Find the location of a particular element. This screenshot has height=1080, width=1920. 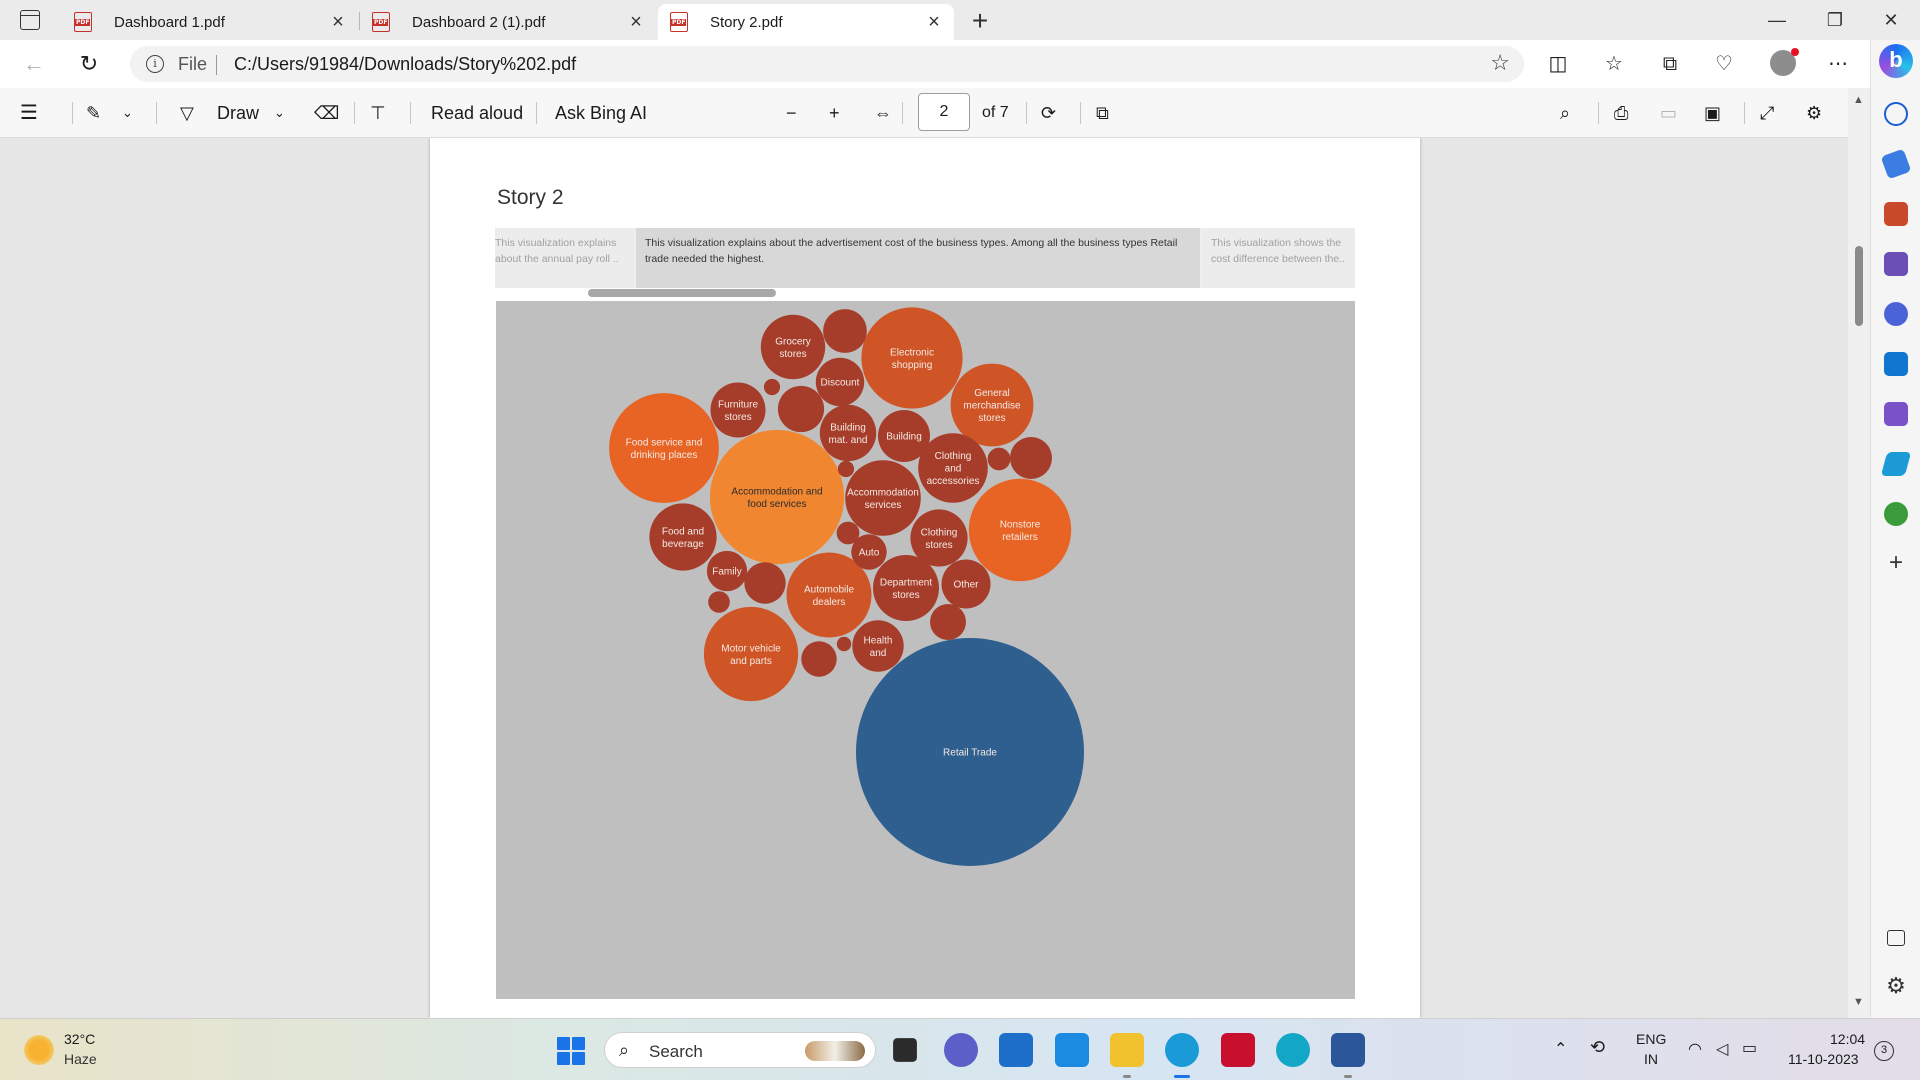

vertical-scrollbar: ▲ ▼ is located at coordinates (1859, 553).